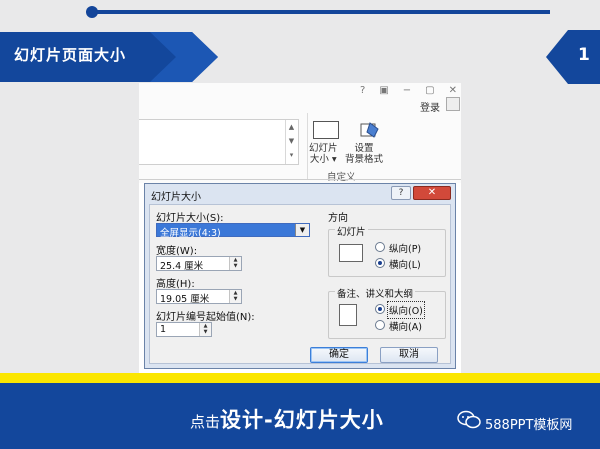 This screenshot has width=600, height=449. Describe the element at coordinates (219, 142) in the screenshot. I see `variants-gallery` at that location.